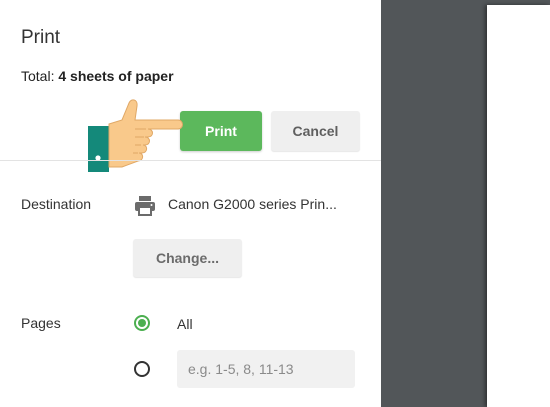 This screenshot has width=550, height=407. What do you see at coordinates (221, 131) in the screenshot?
I see `print-button: Print` at bounding box center [221, 131].